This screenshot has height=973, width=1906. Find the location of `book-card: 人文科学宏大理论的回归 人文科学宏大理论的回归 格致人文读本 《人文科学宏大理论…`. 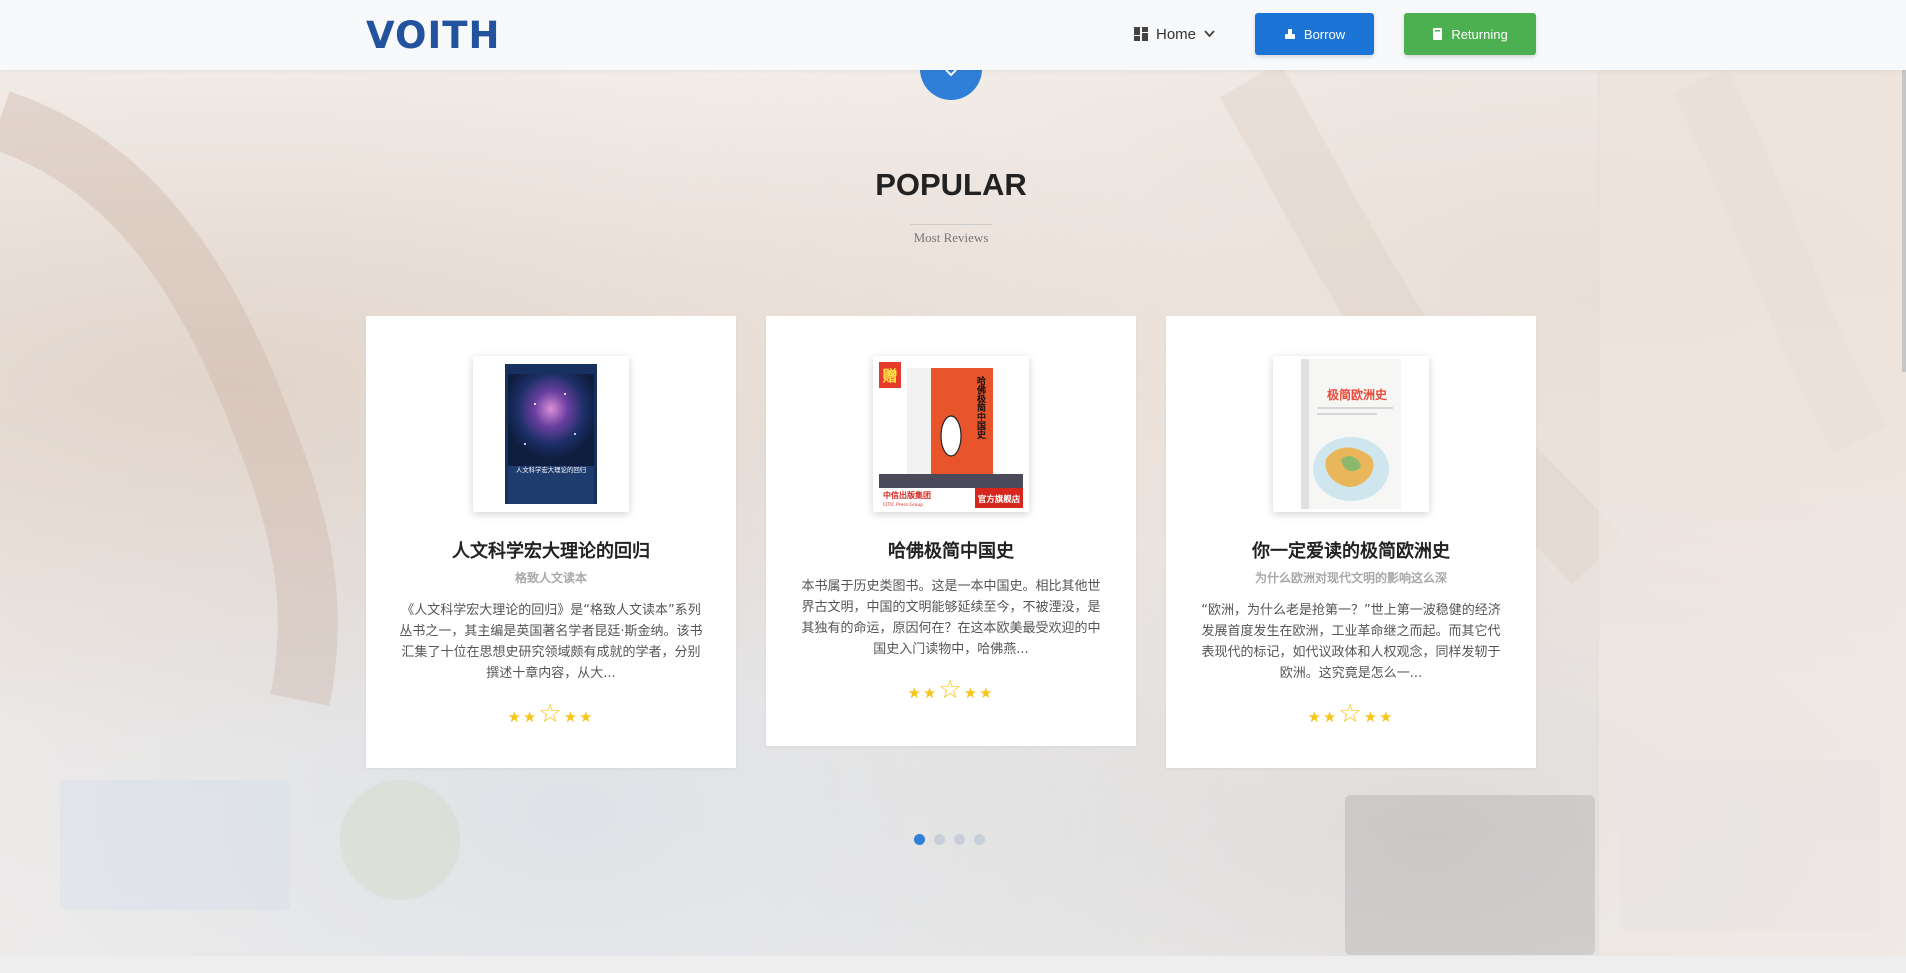

book-card: 人文科学宏大理论的回归 人文科学宏大理论的回归 格致人文读本 《人文科学宏大理论… is located at coordinates (551, 542).